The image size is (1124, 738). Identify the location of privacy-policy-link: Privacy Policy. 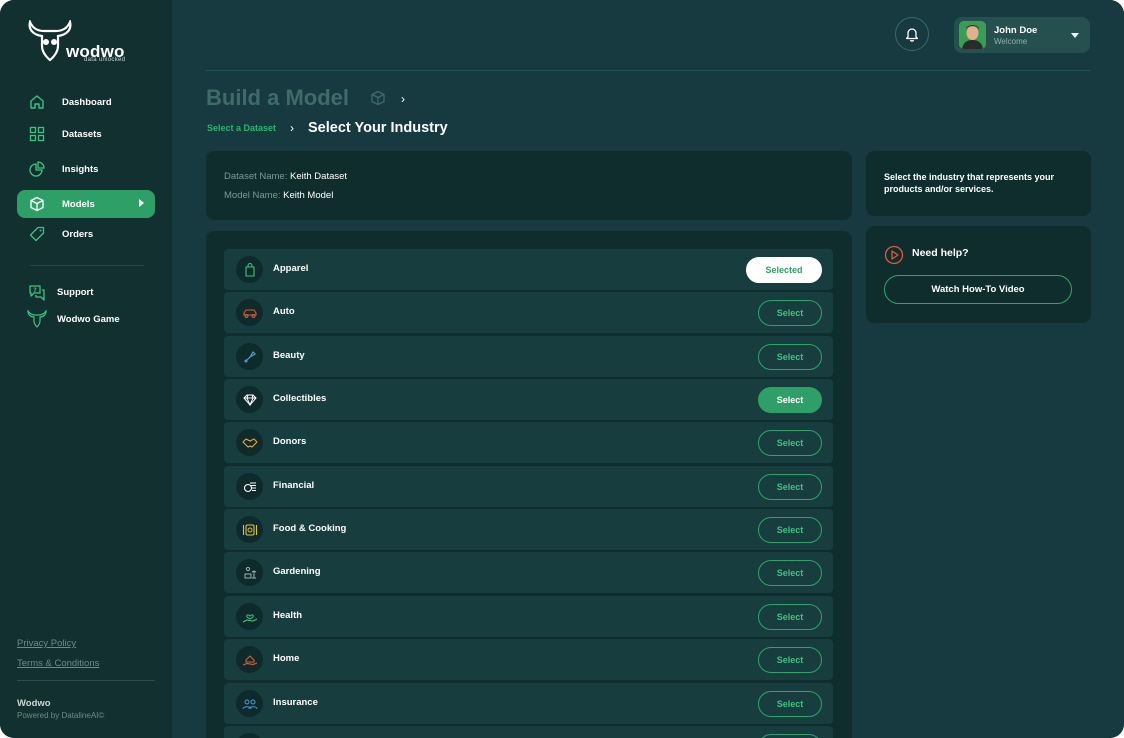
(46, 643).